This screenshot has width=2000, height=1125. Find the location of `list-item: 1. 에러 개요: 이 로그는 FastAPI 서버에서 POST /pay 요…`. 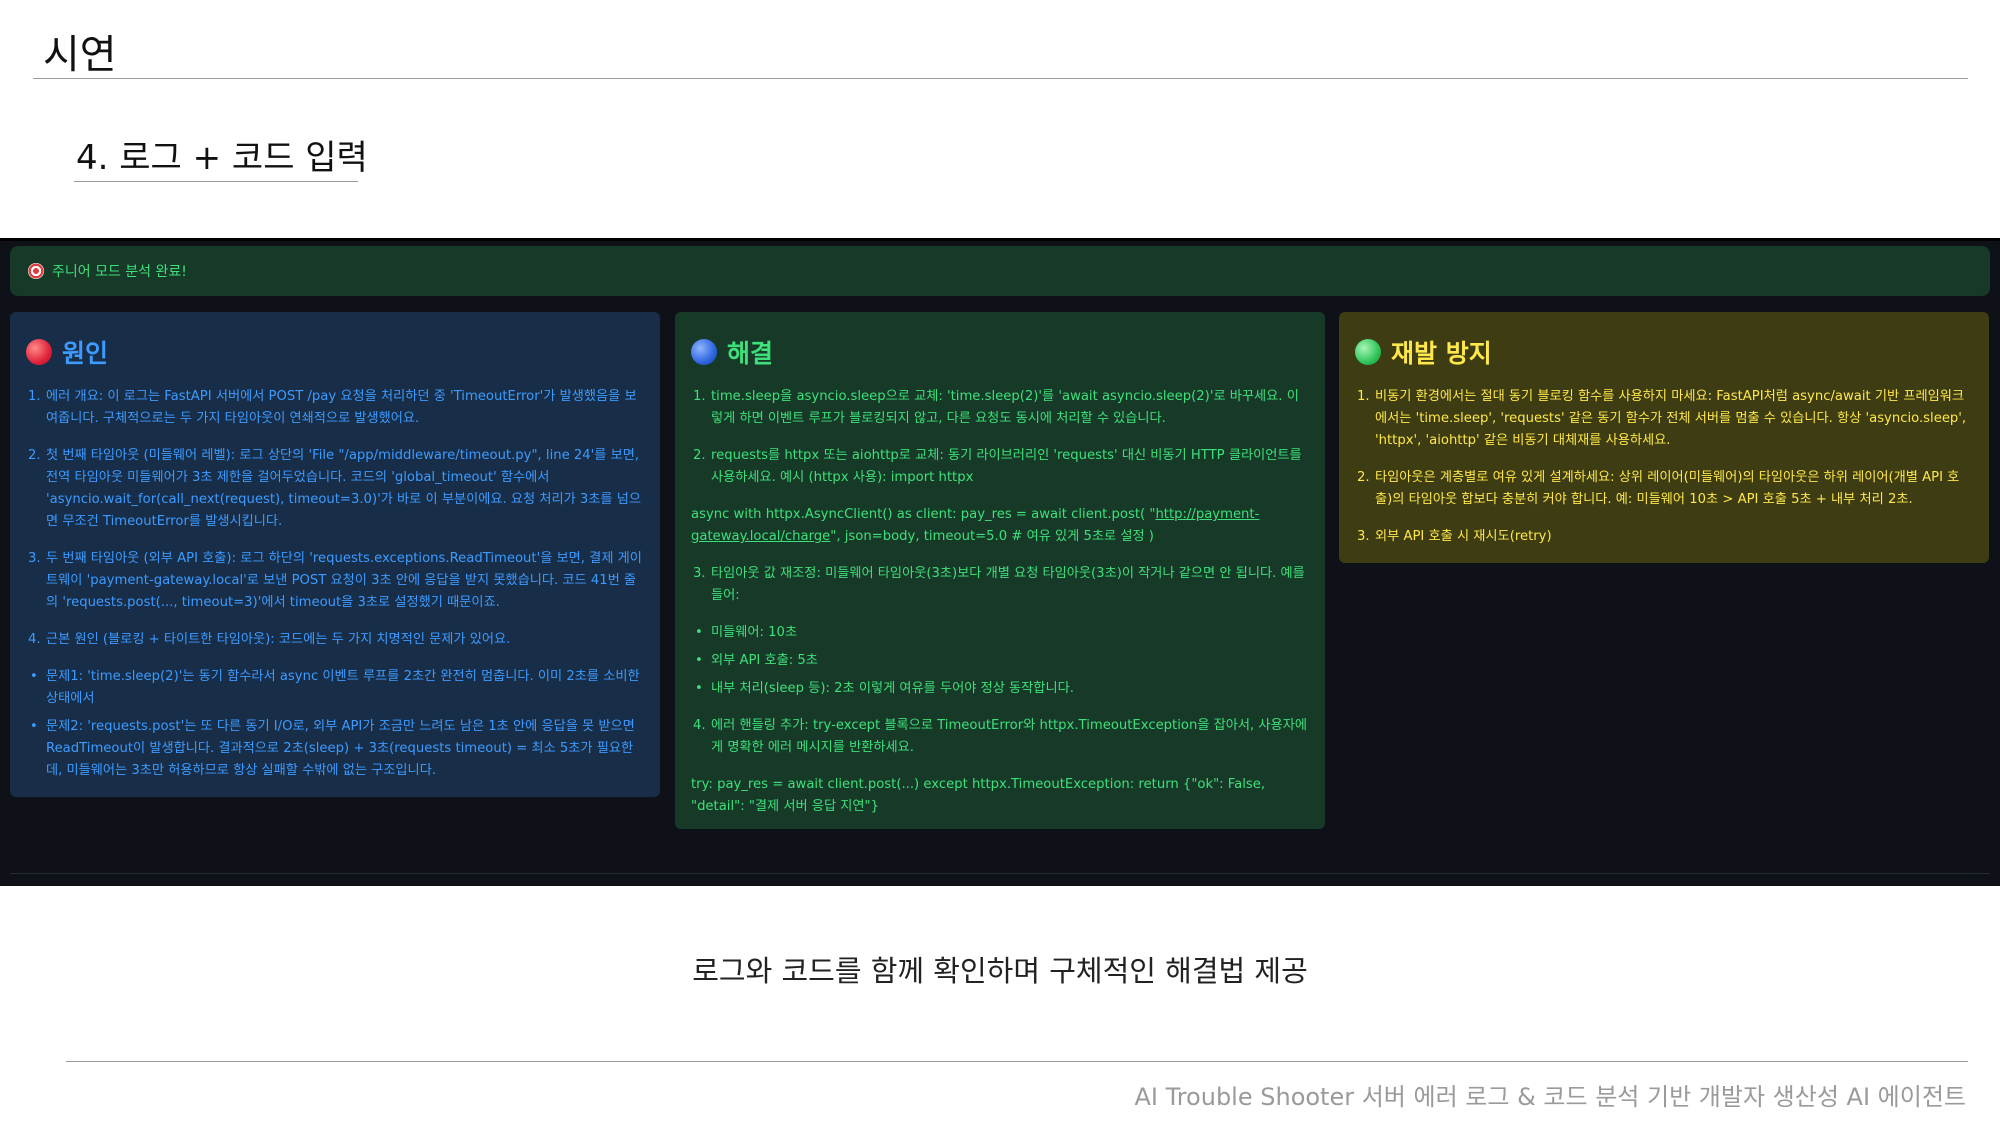

list-item: 1. 에러 개요: 이 로그는 FastAPI 서버에서 POST /pay 요… is located at coordinates (335, 408).